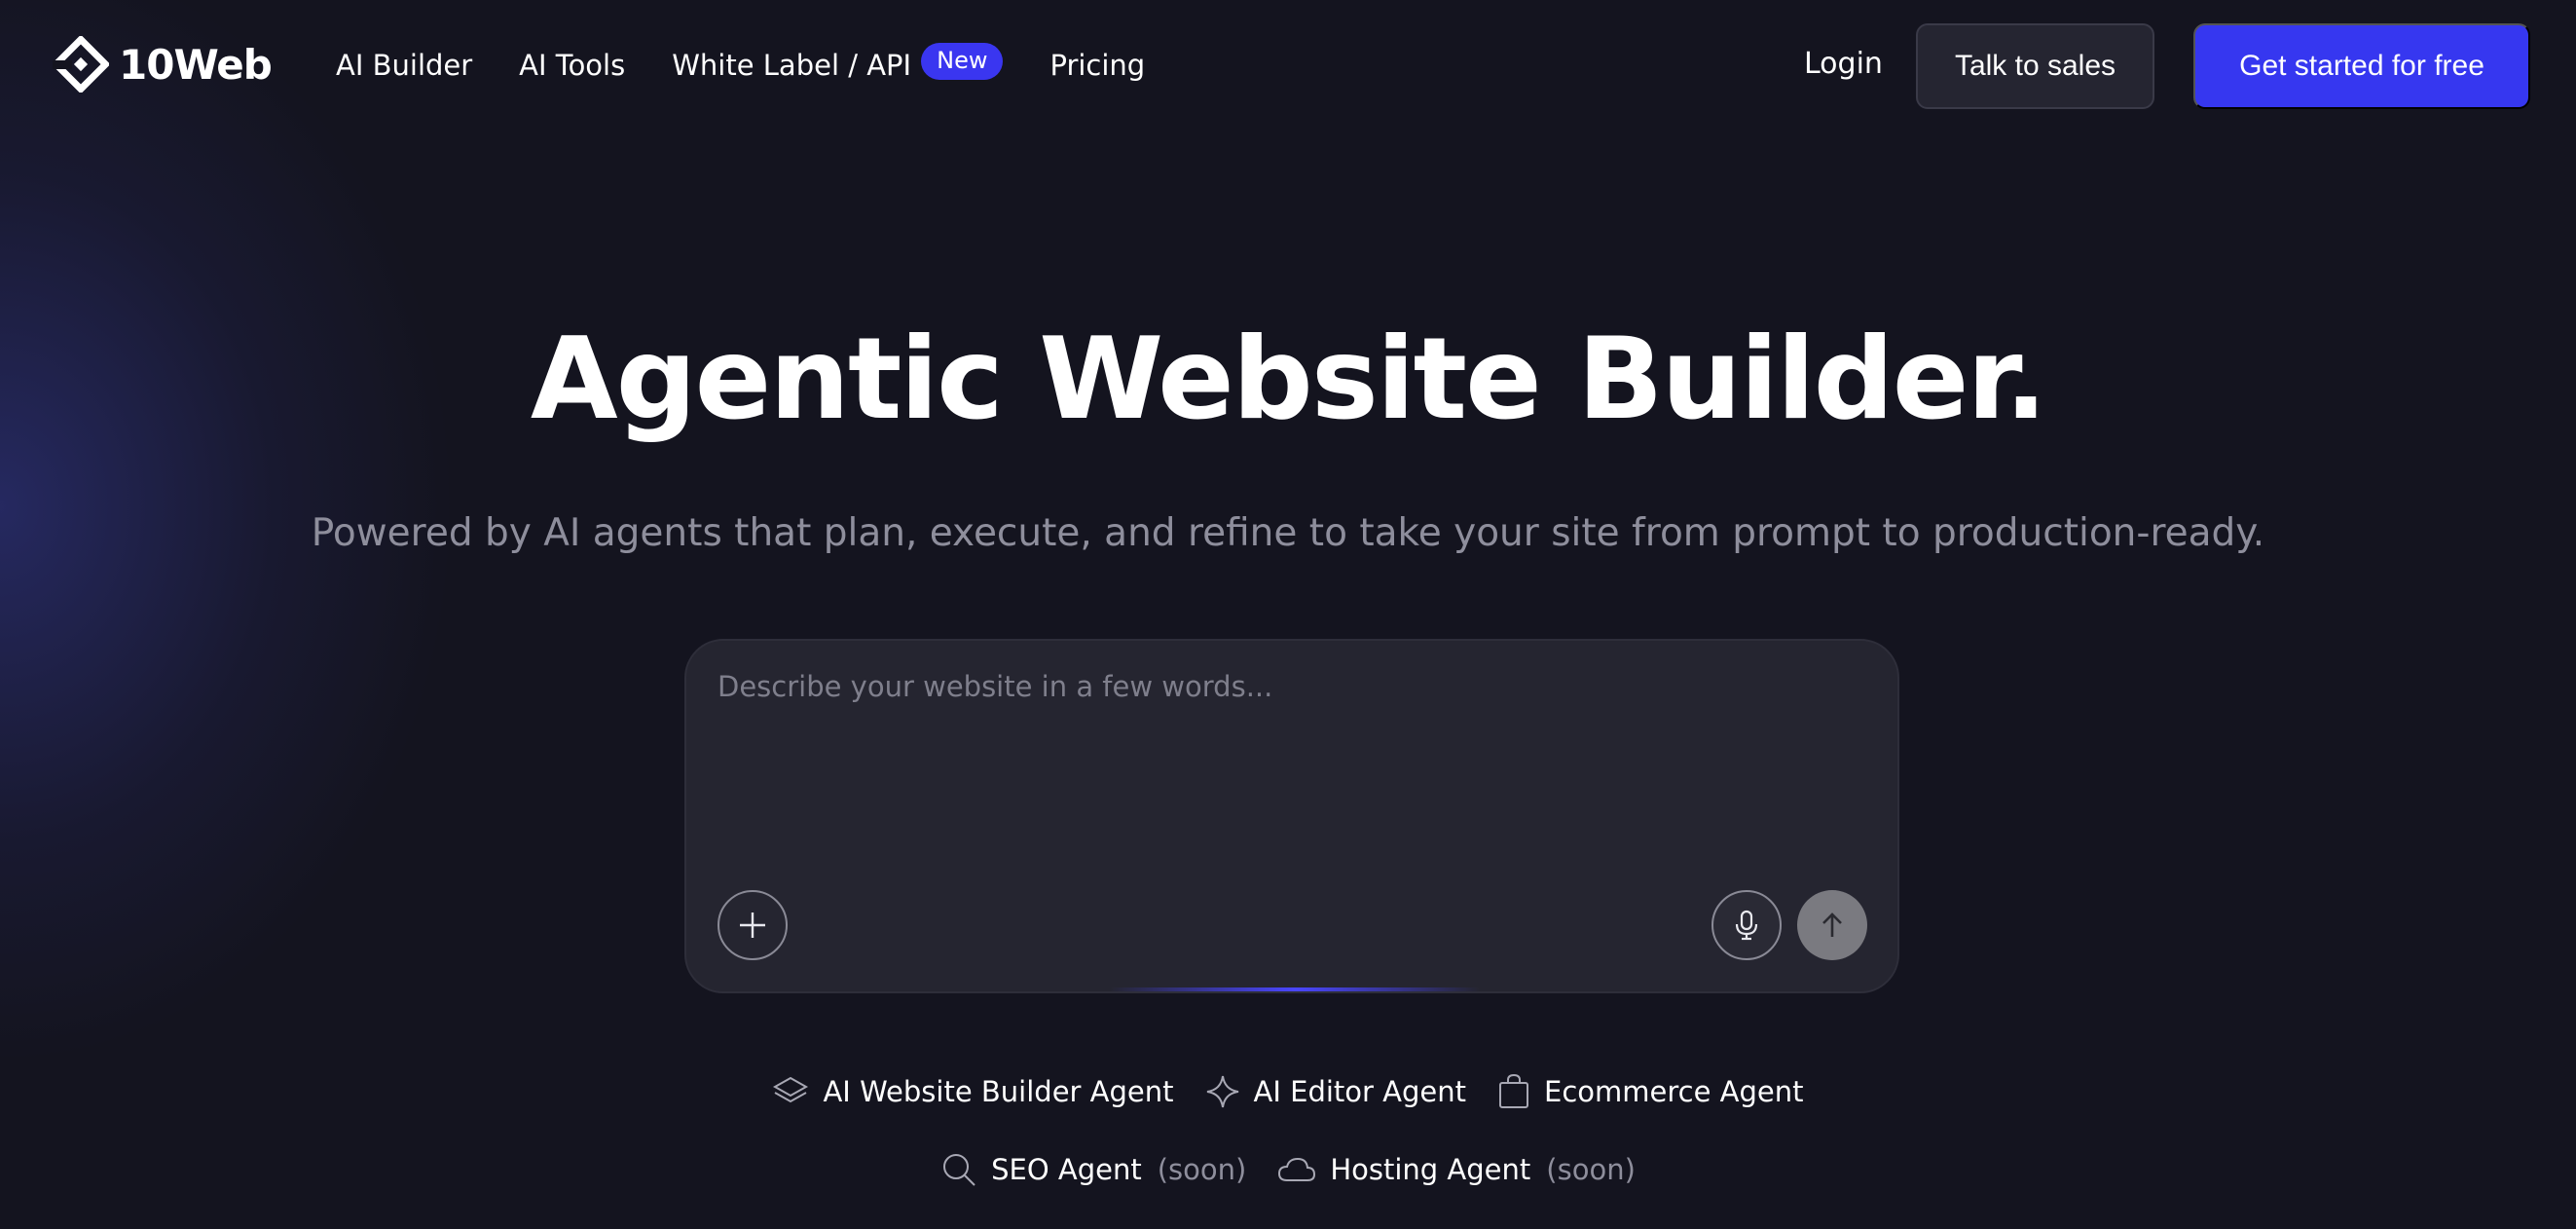  What do you see at coordinates (81, 64) in the screenshot?
I see `10web-logo-icon` at bounding box center [81, 64].